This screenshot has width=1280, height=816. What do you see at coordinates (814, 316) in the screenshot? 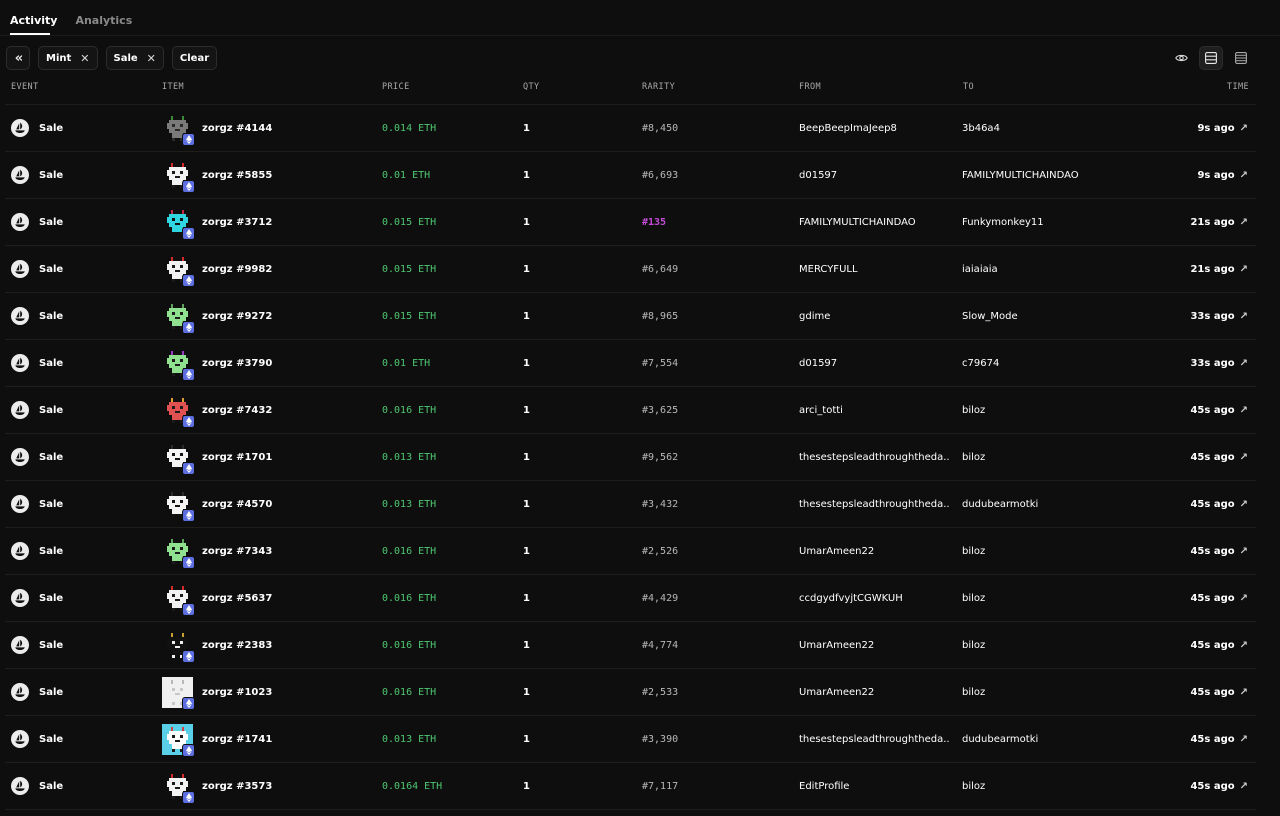
I see `from-address-link: gdime` at bounding box center [814, 316].